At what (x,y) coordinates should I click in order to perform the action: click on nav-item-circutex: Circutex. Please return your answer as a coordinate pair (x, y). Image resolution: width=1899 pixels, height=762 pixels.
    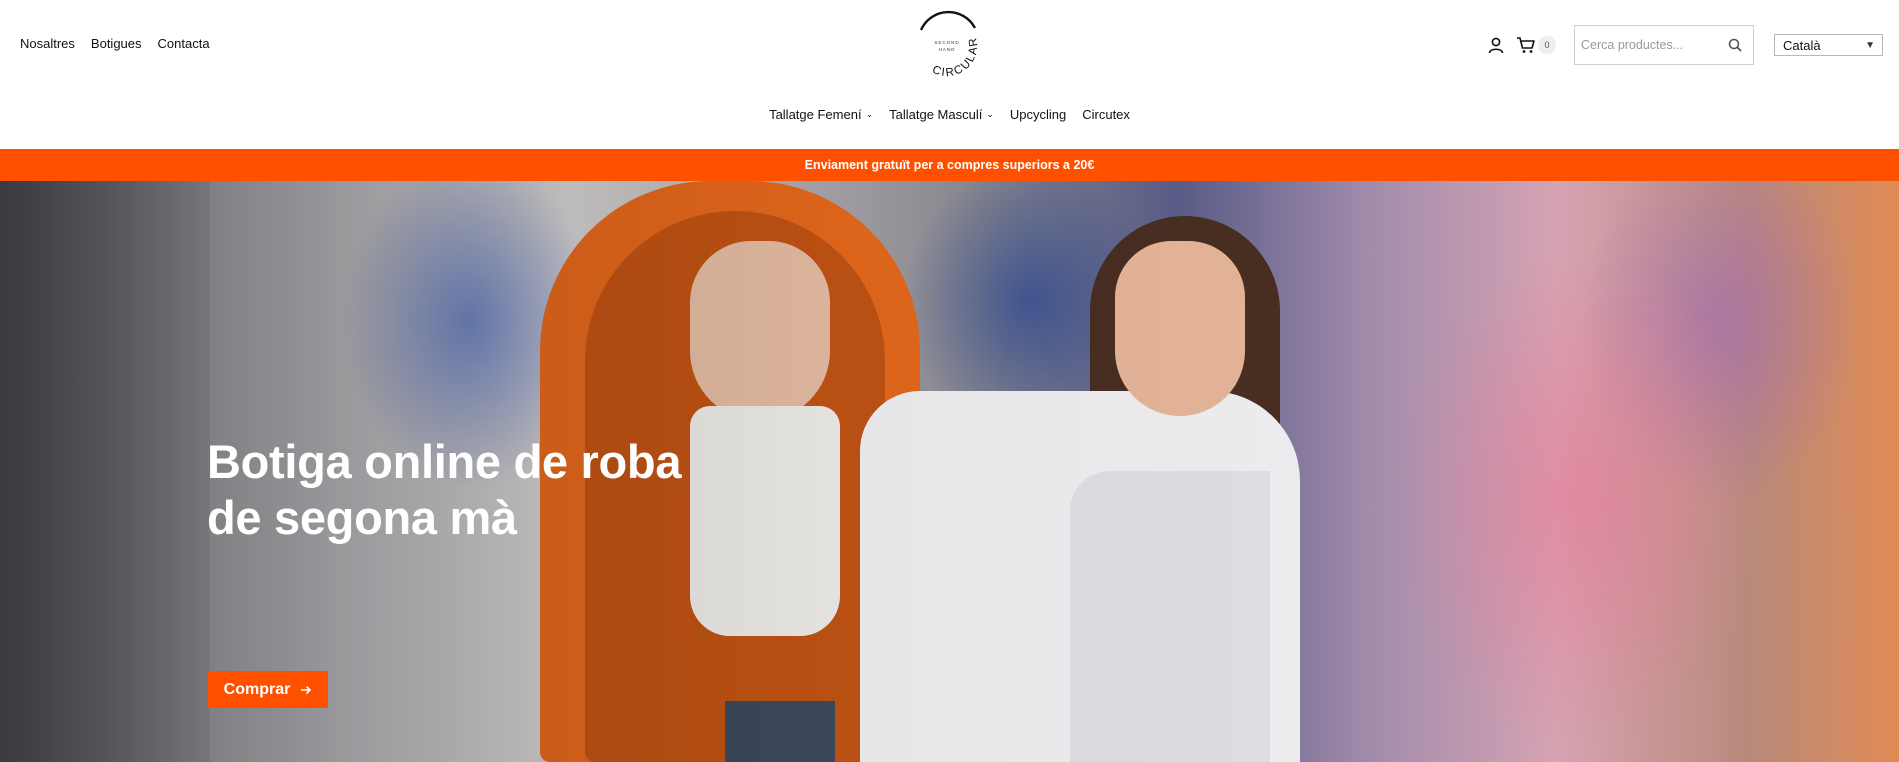
    Looking at the image, I should click on (1106, 114).